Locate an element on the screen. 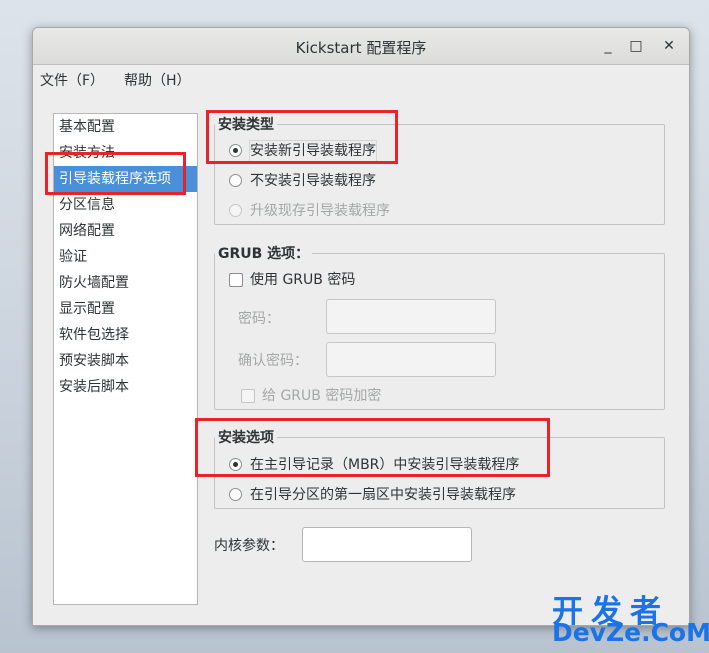 The width and height of the screenshot is (709, 653). maximize-button: □ is located at coordinates (636, 46).